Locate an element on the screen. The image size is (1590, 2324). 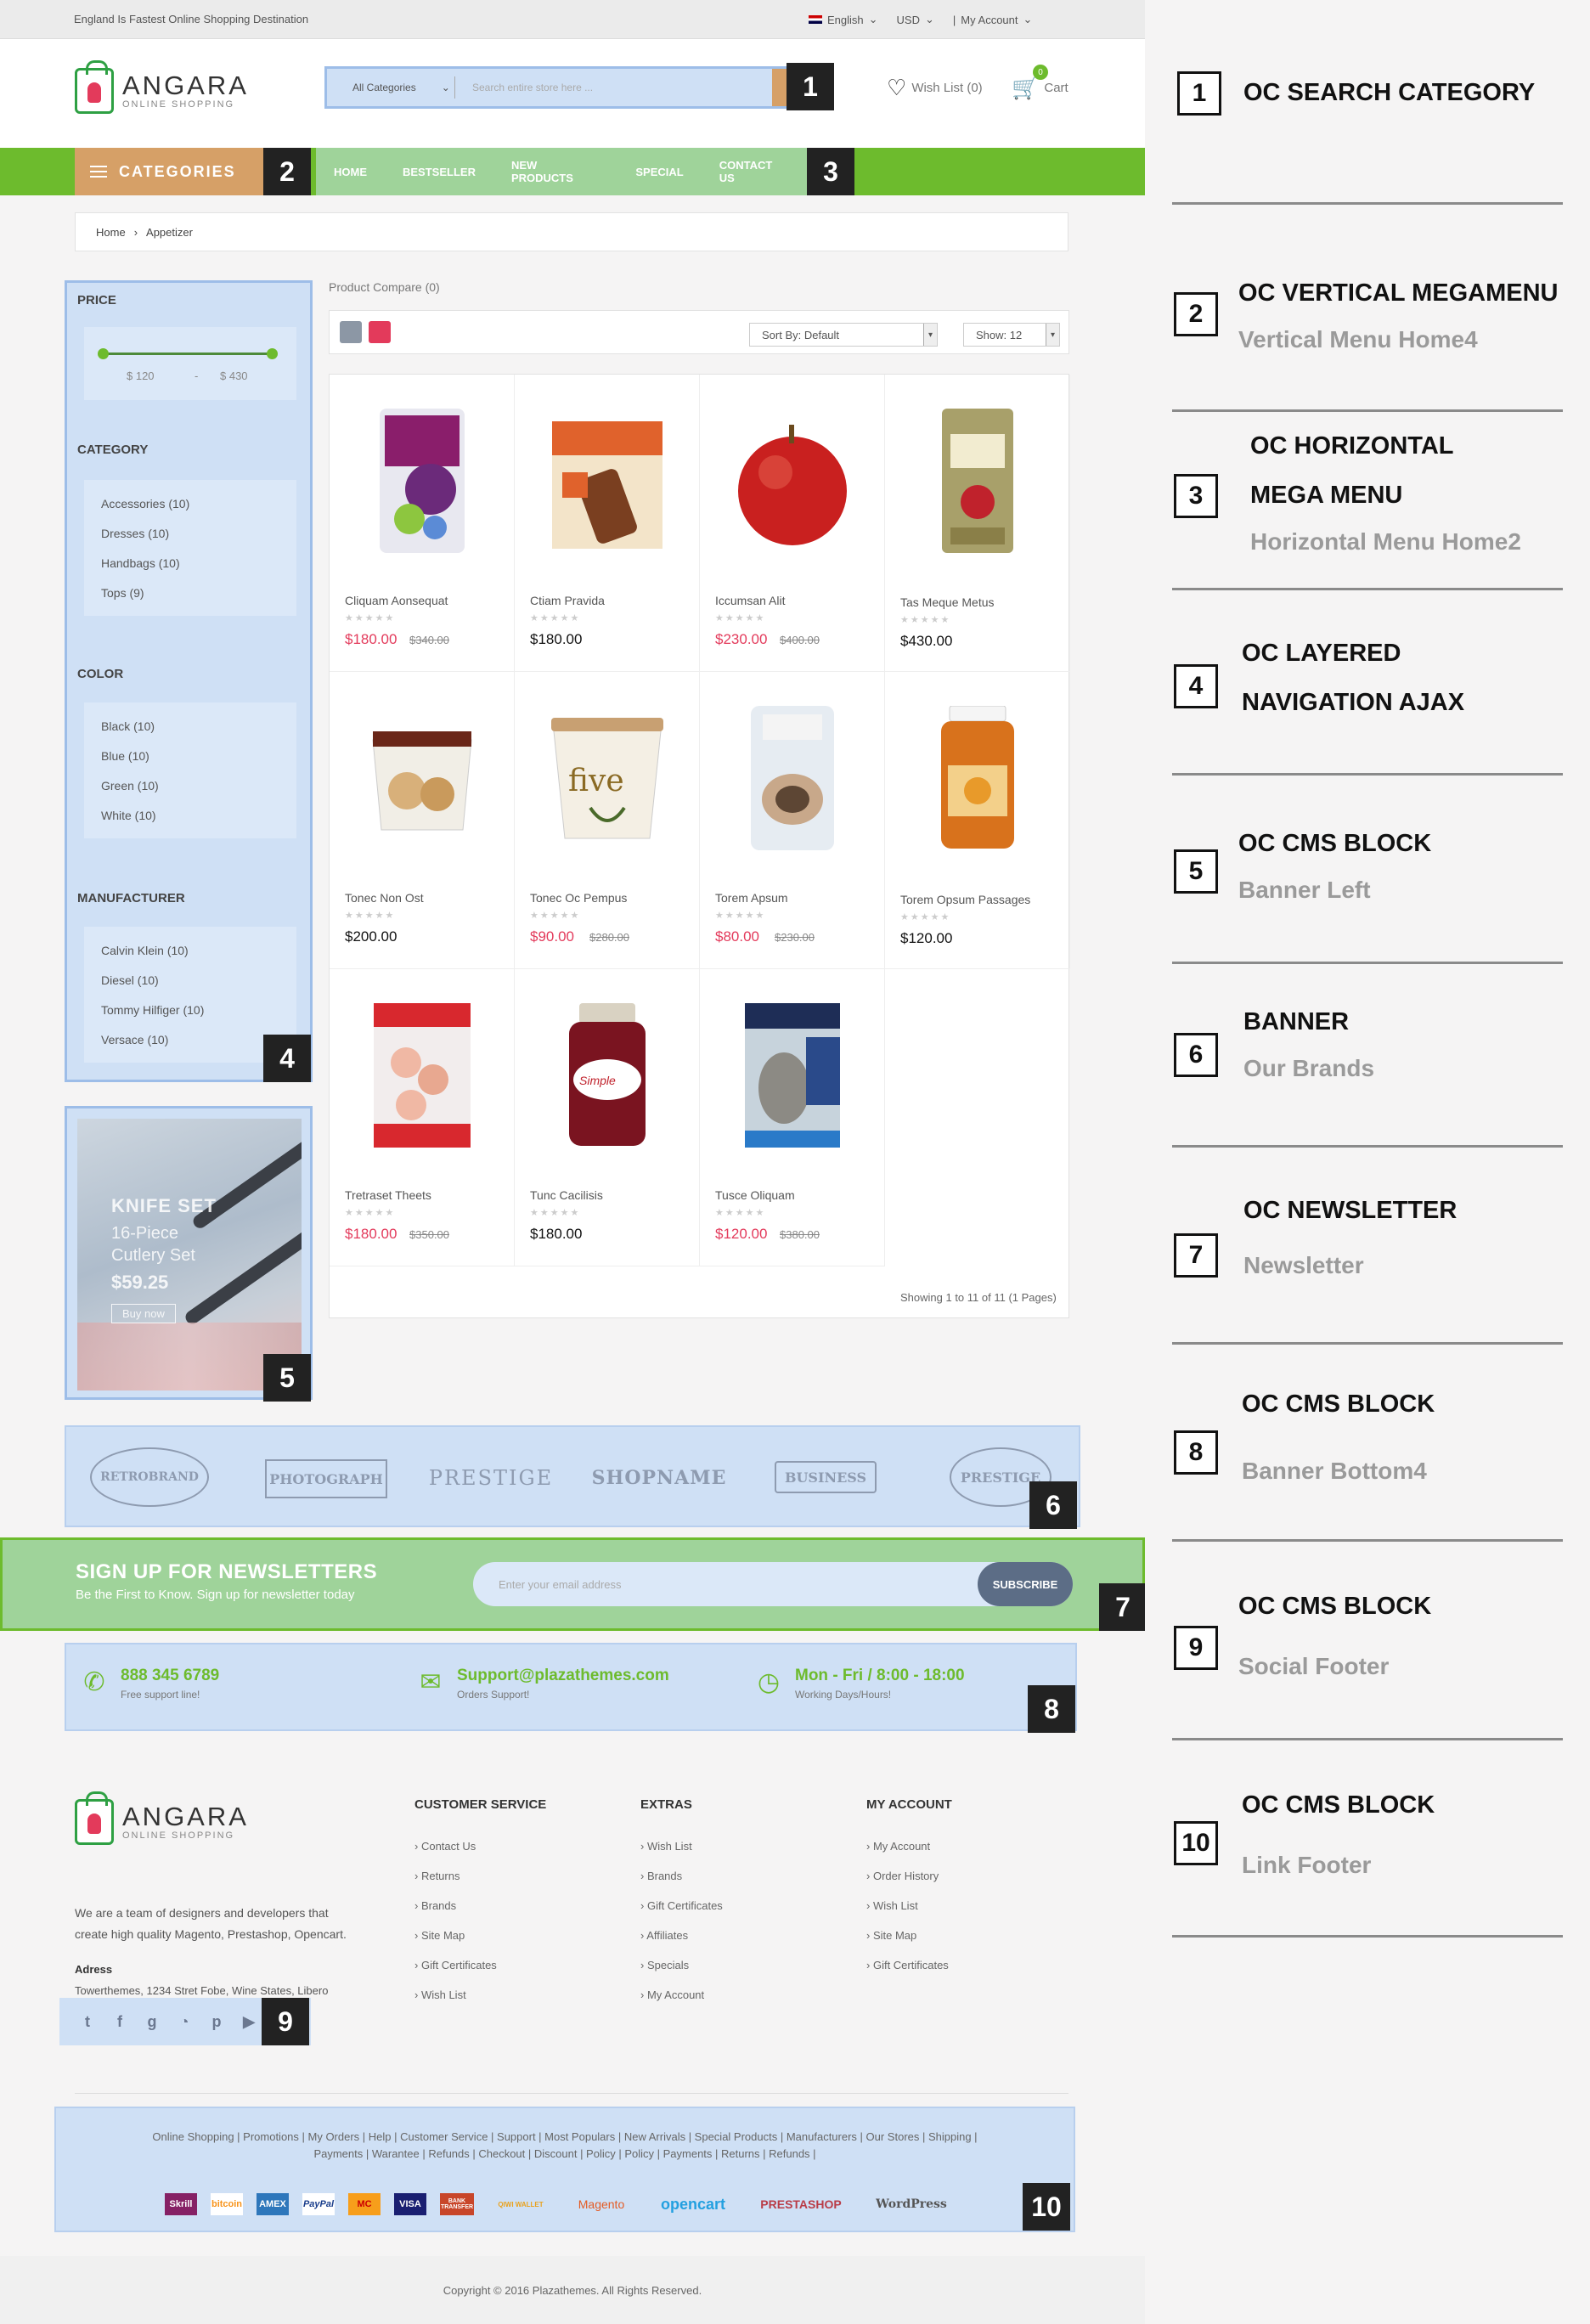
nav-contact-us: CONTACT US is located at coordinates (754, 172).